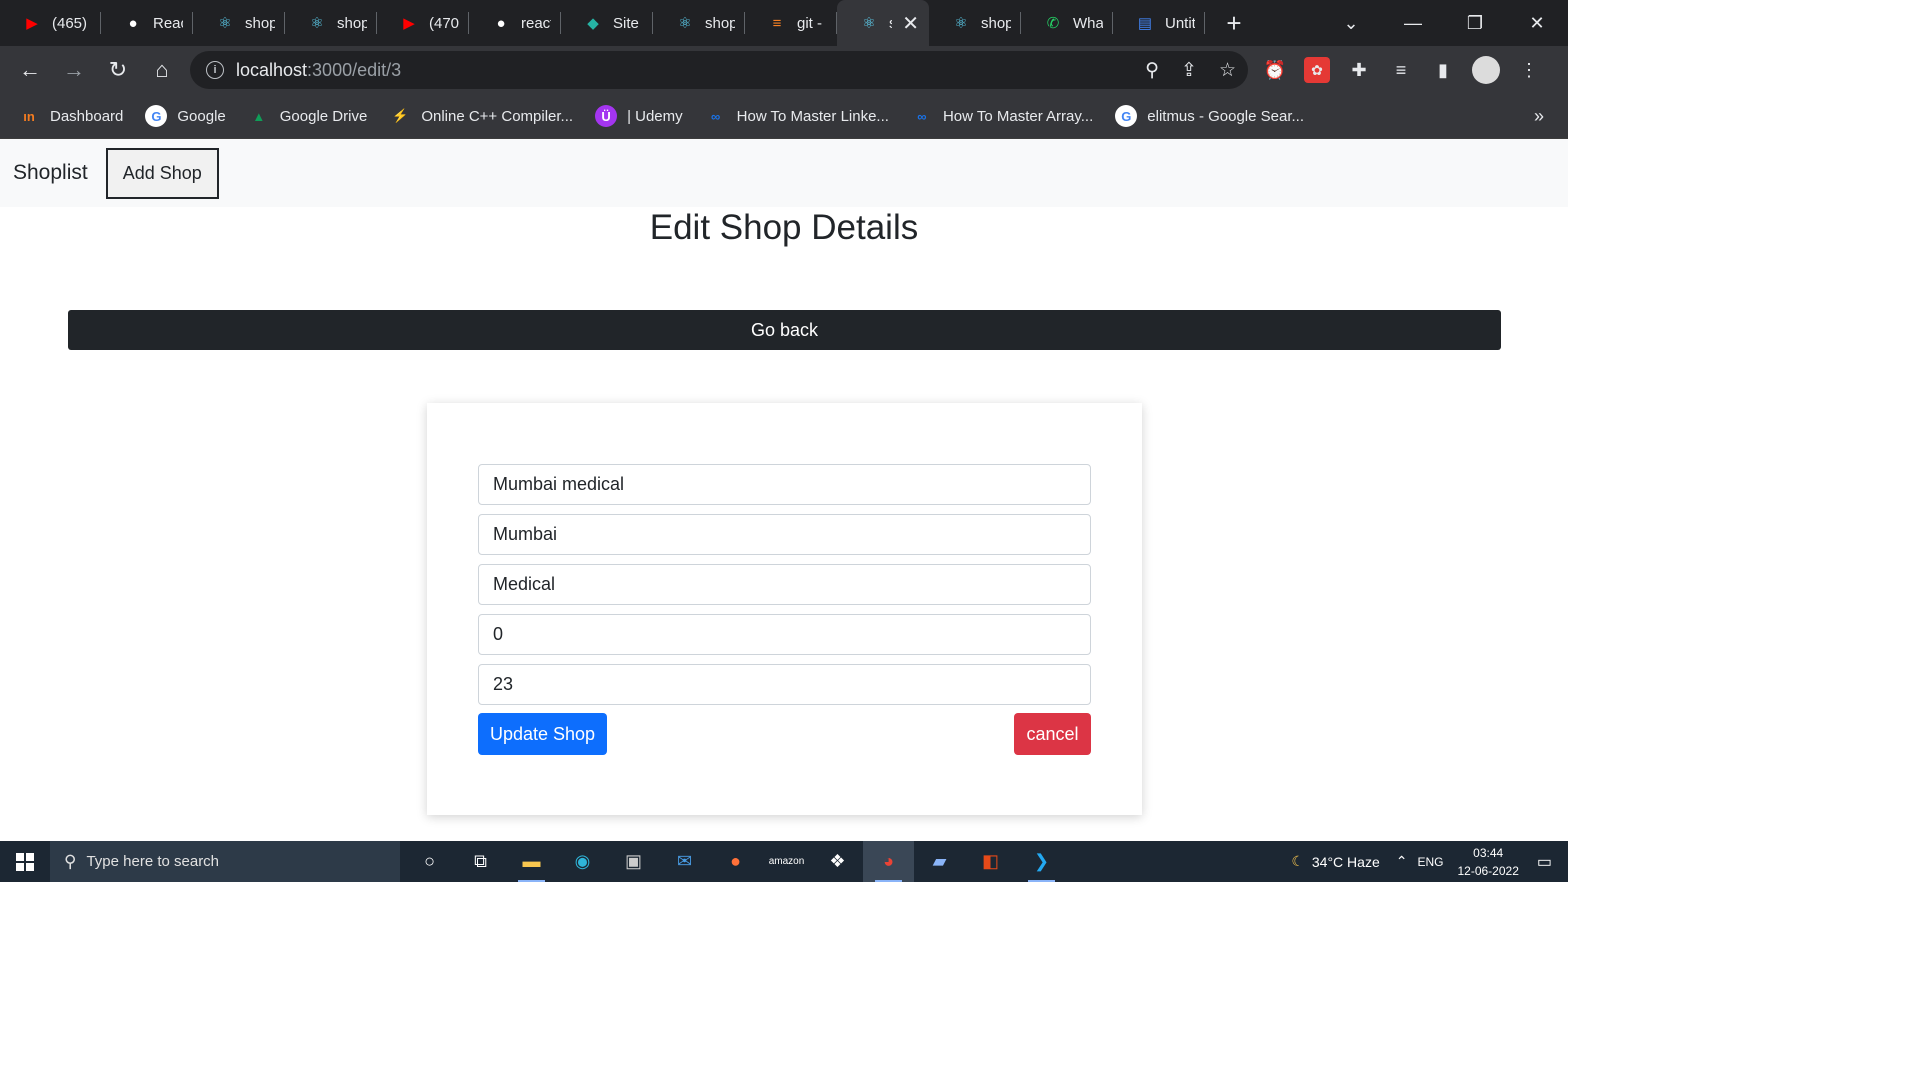  What do you see at coordinates (1475, 23) in the screenshot?
I see `restore-icon: ❐` at bounding box center [1475, 23].